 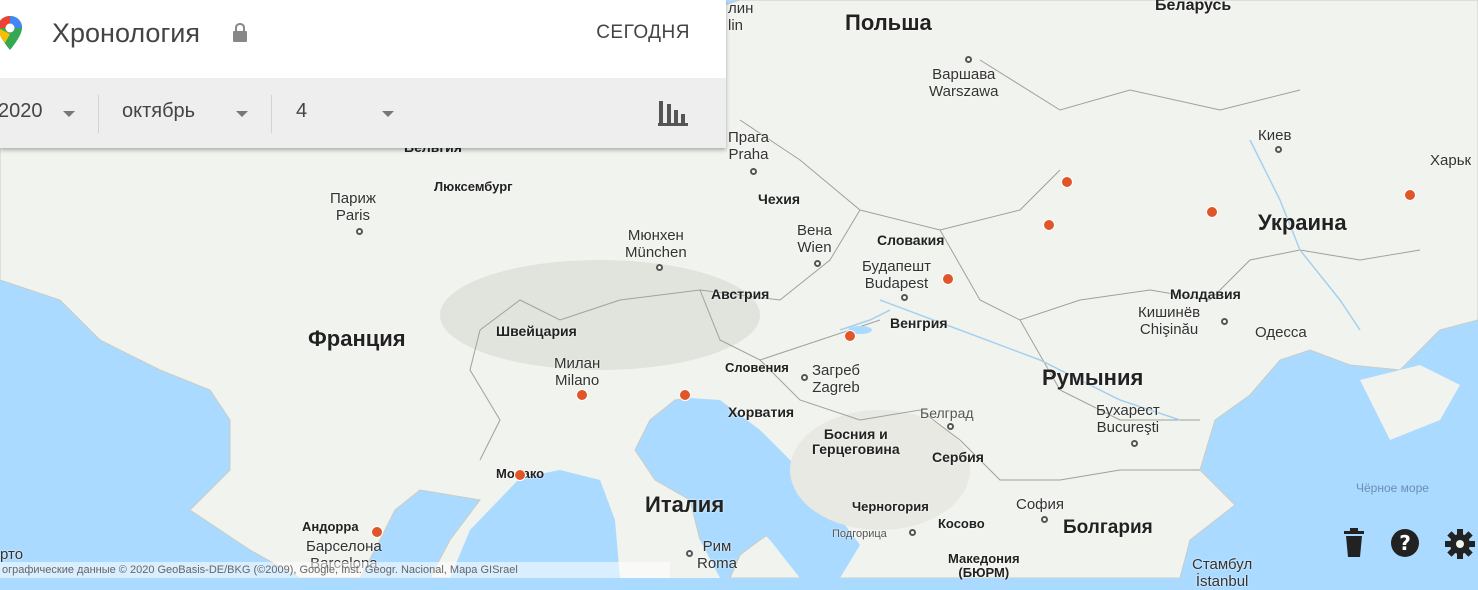 What do you see at coordinates (357, 338) in the screenshot?
I see `label-france: Франция` at bounding box center [357, 338].